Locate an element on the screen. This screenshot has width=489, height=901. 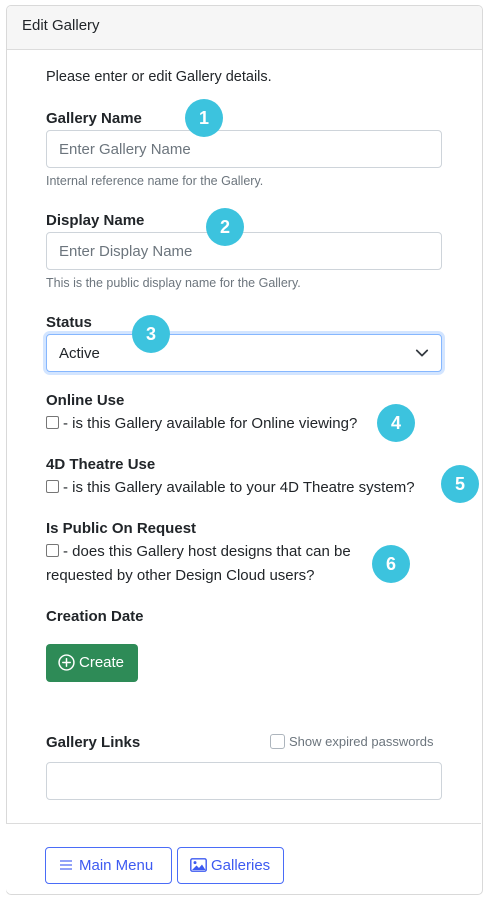
step-badge-1: 1 is located at coordinates (204, 118).